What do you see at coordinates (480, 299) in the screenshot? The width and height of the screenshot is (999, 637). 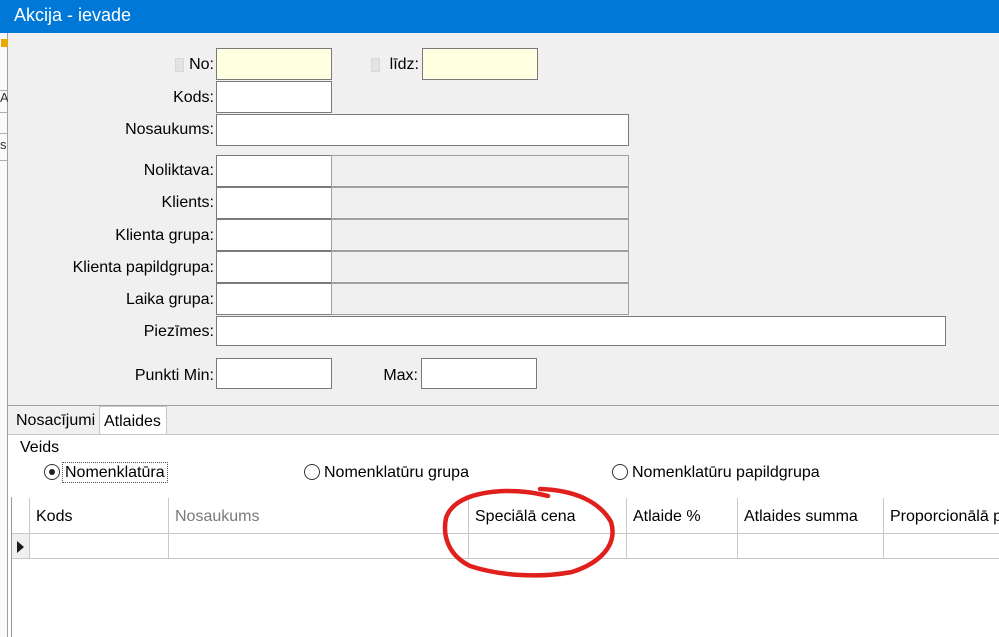 I see `laika-grupa-name-display` at bounding box center [480, 299].